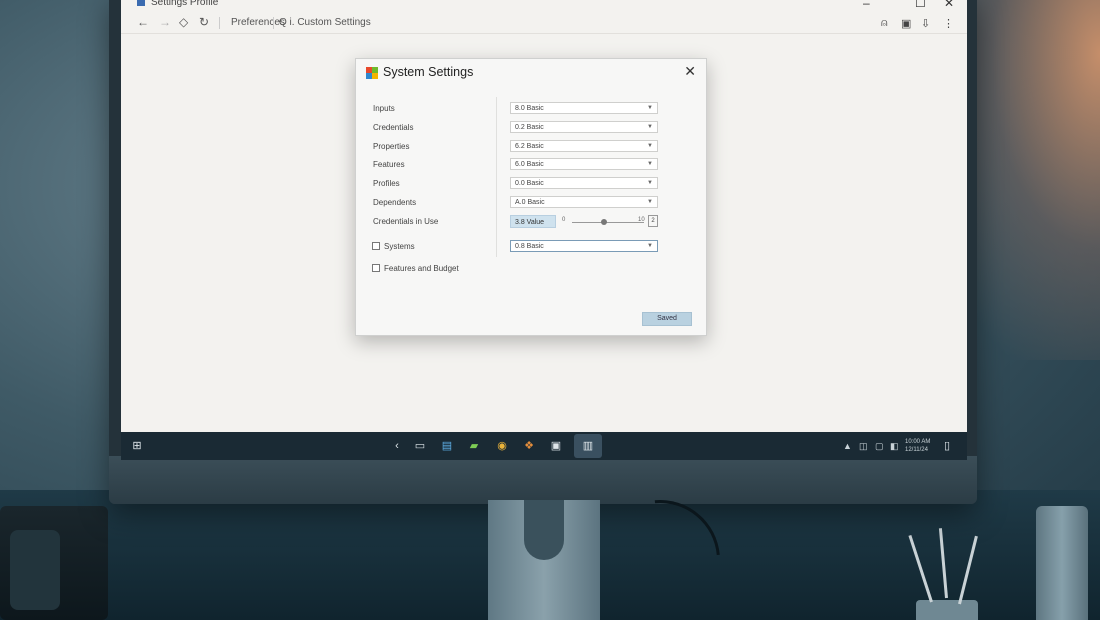 The image size is (1100, 620). I want to click on row-label-dependents: Dependents, so click(395, 202).